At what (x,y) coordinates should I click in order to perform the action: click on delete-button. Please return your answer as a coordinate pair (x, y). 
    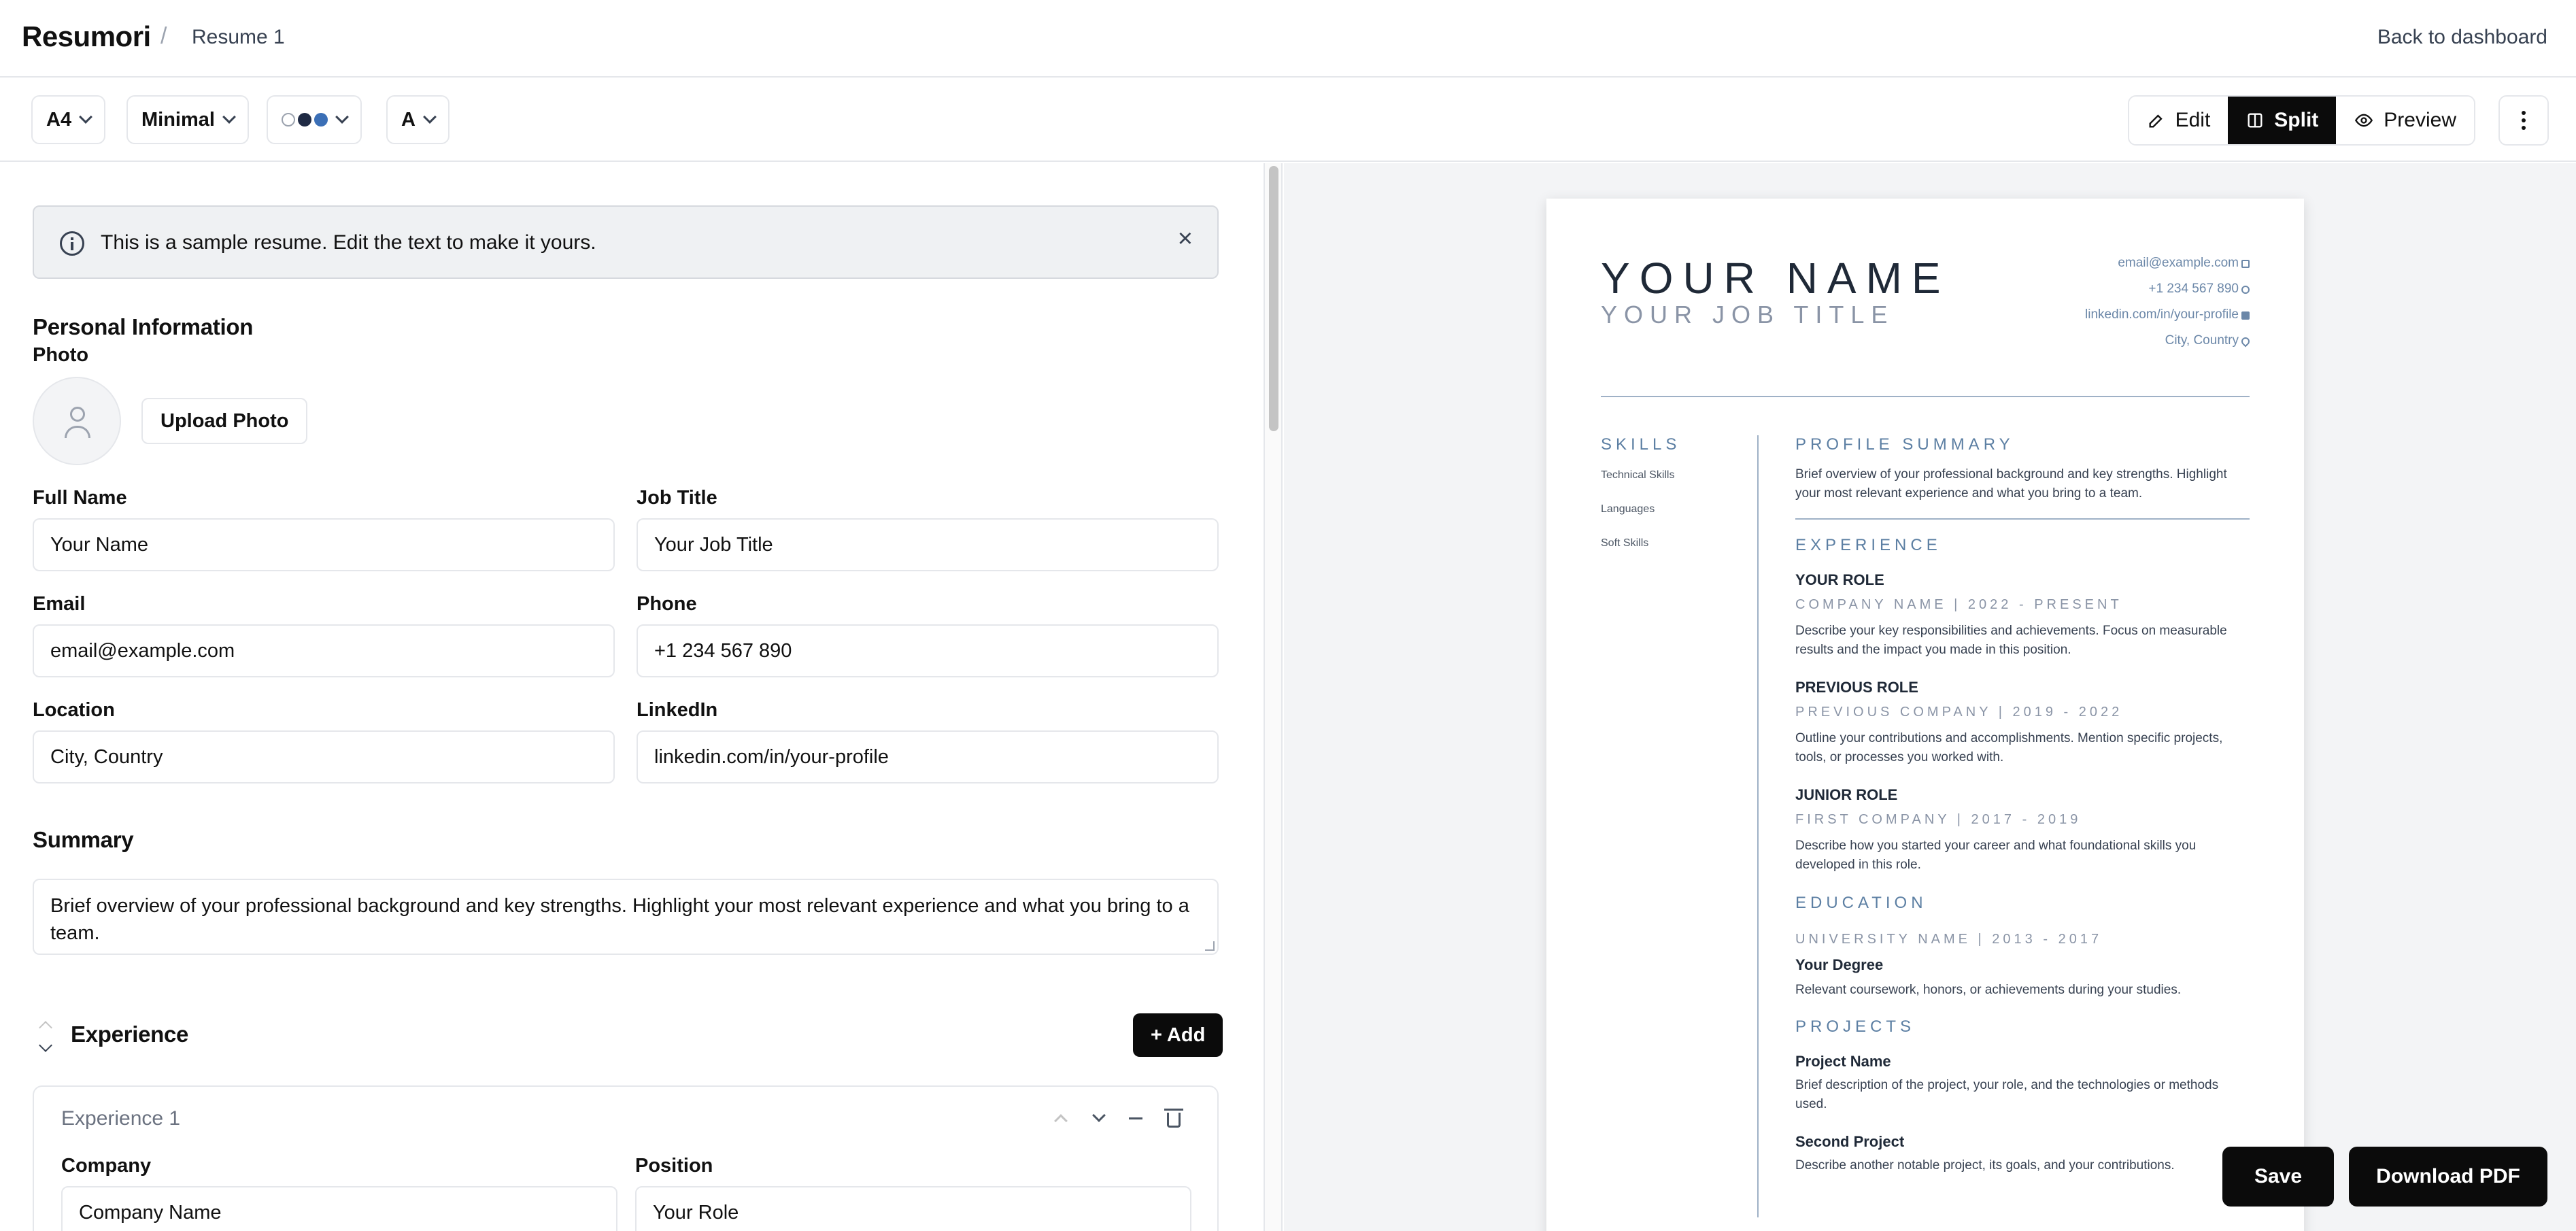
    Looking at the image, I should click on (1173, 1118).